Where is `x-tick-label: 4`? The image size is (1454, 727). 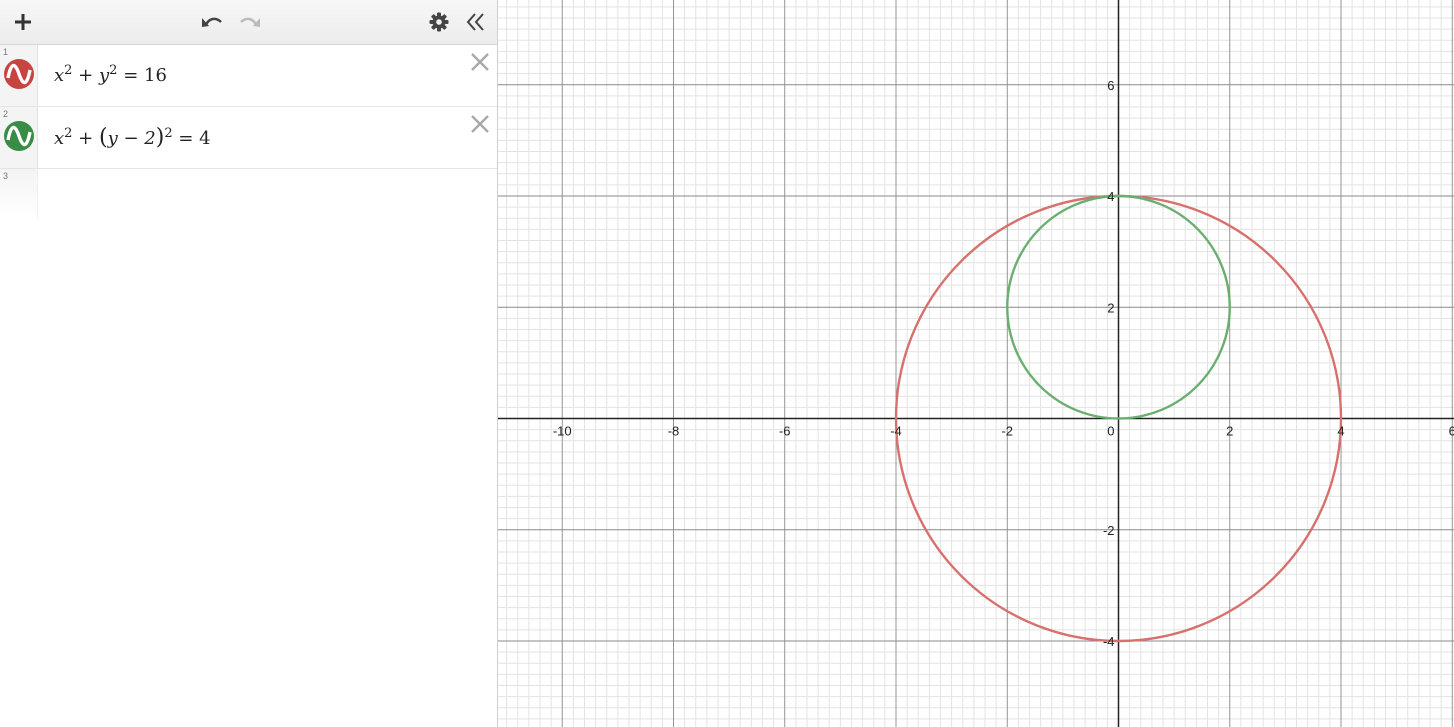 x-tick-label: 4 is located at coordinates (1340, 431).